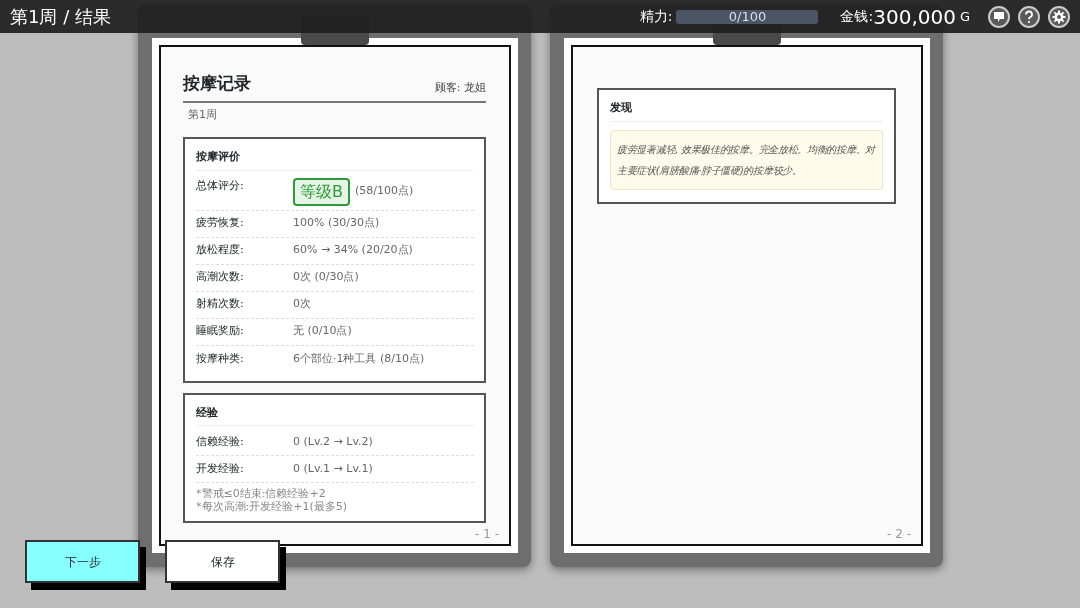  Describe the element at coordinates (359, 358) in the screenshot. I see `row-value: 6个部位·1种工具 (8/10点)` at that location.